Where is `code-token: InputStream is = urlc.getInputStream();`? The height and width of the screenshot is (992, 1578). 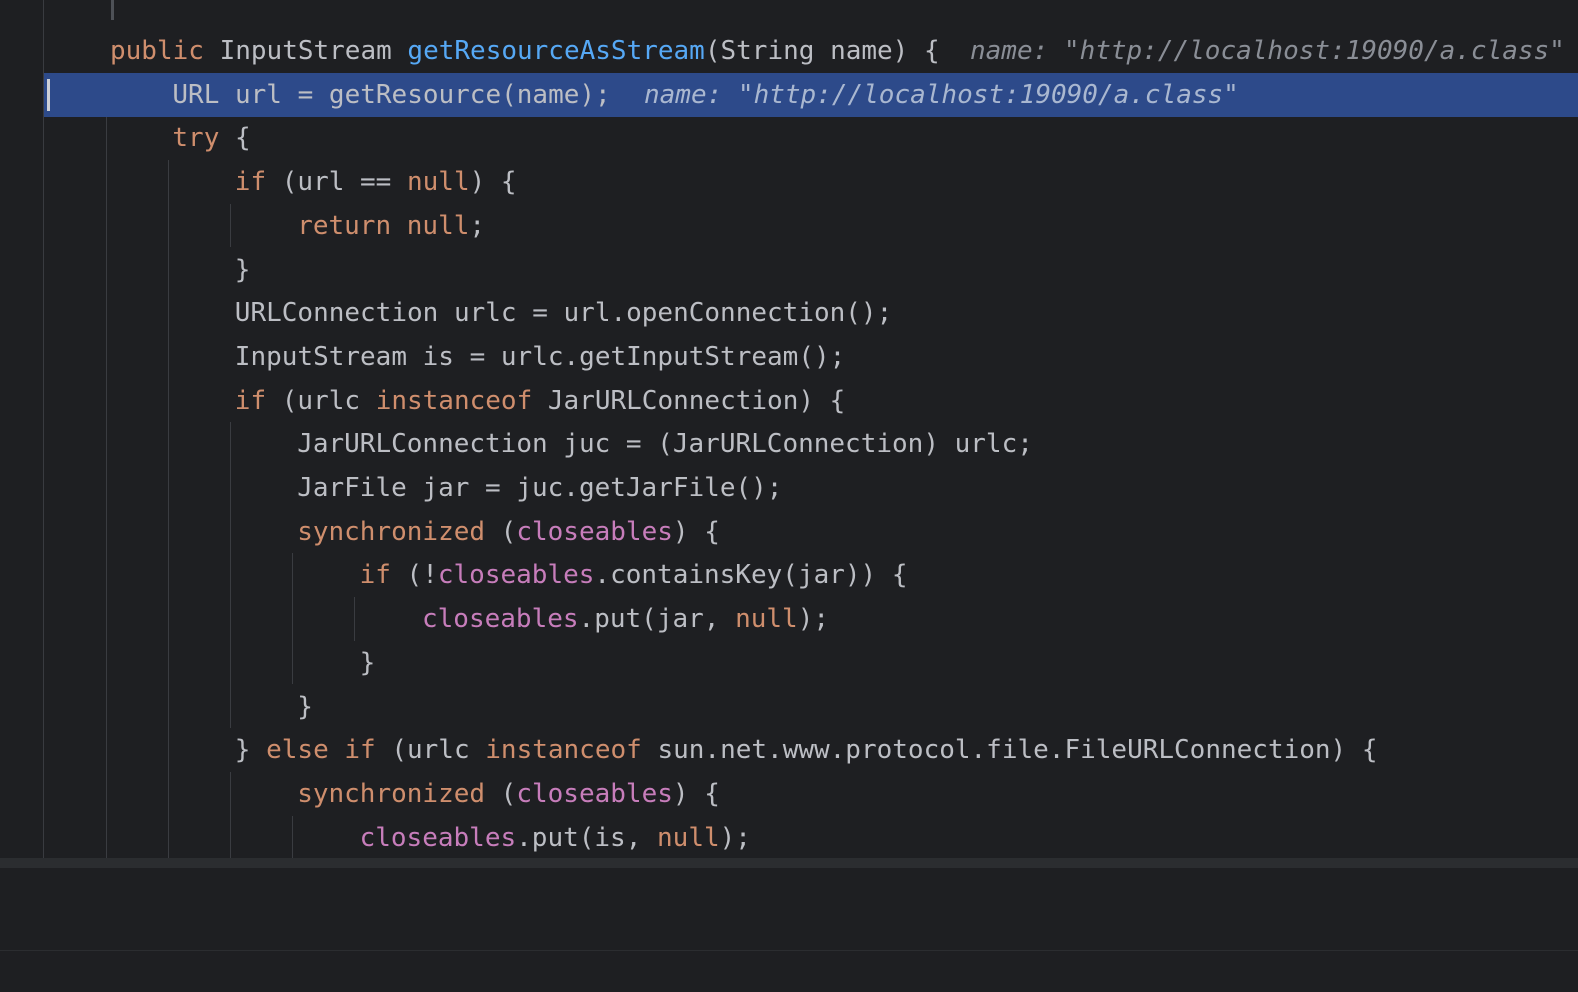
code-token: InputStream is = urlc.getInputStream(); is located at coordinates (540, 356).